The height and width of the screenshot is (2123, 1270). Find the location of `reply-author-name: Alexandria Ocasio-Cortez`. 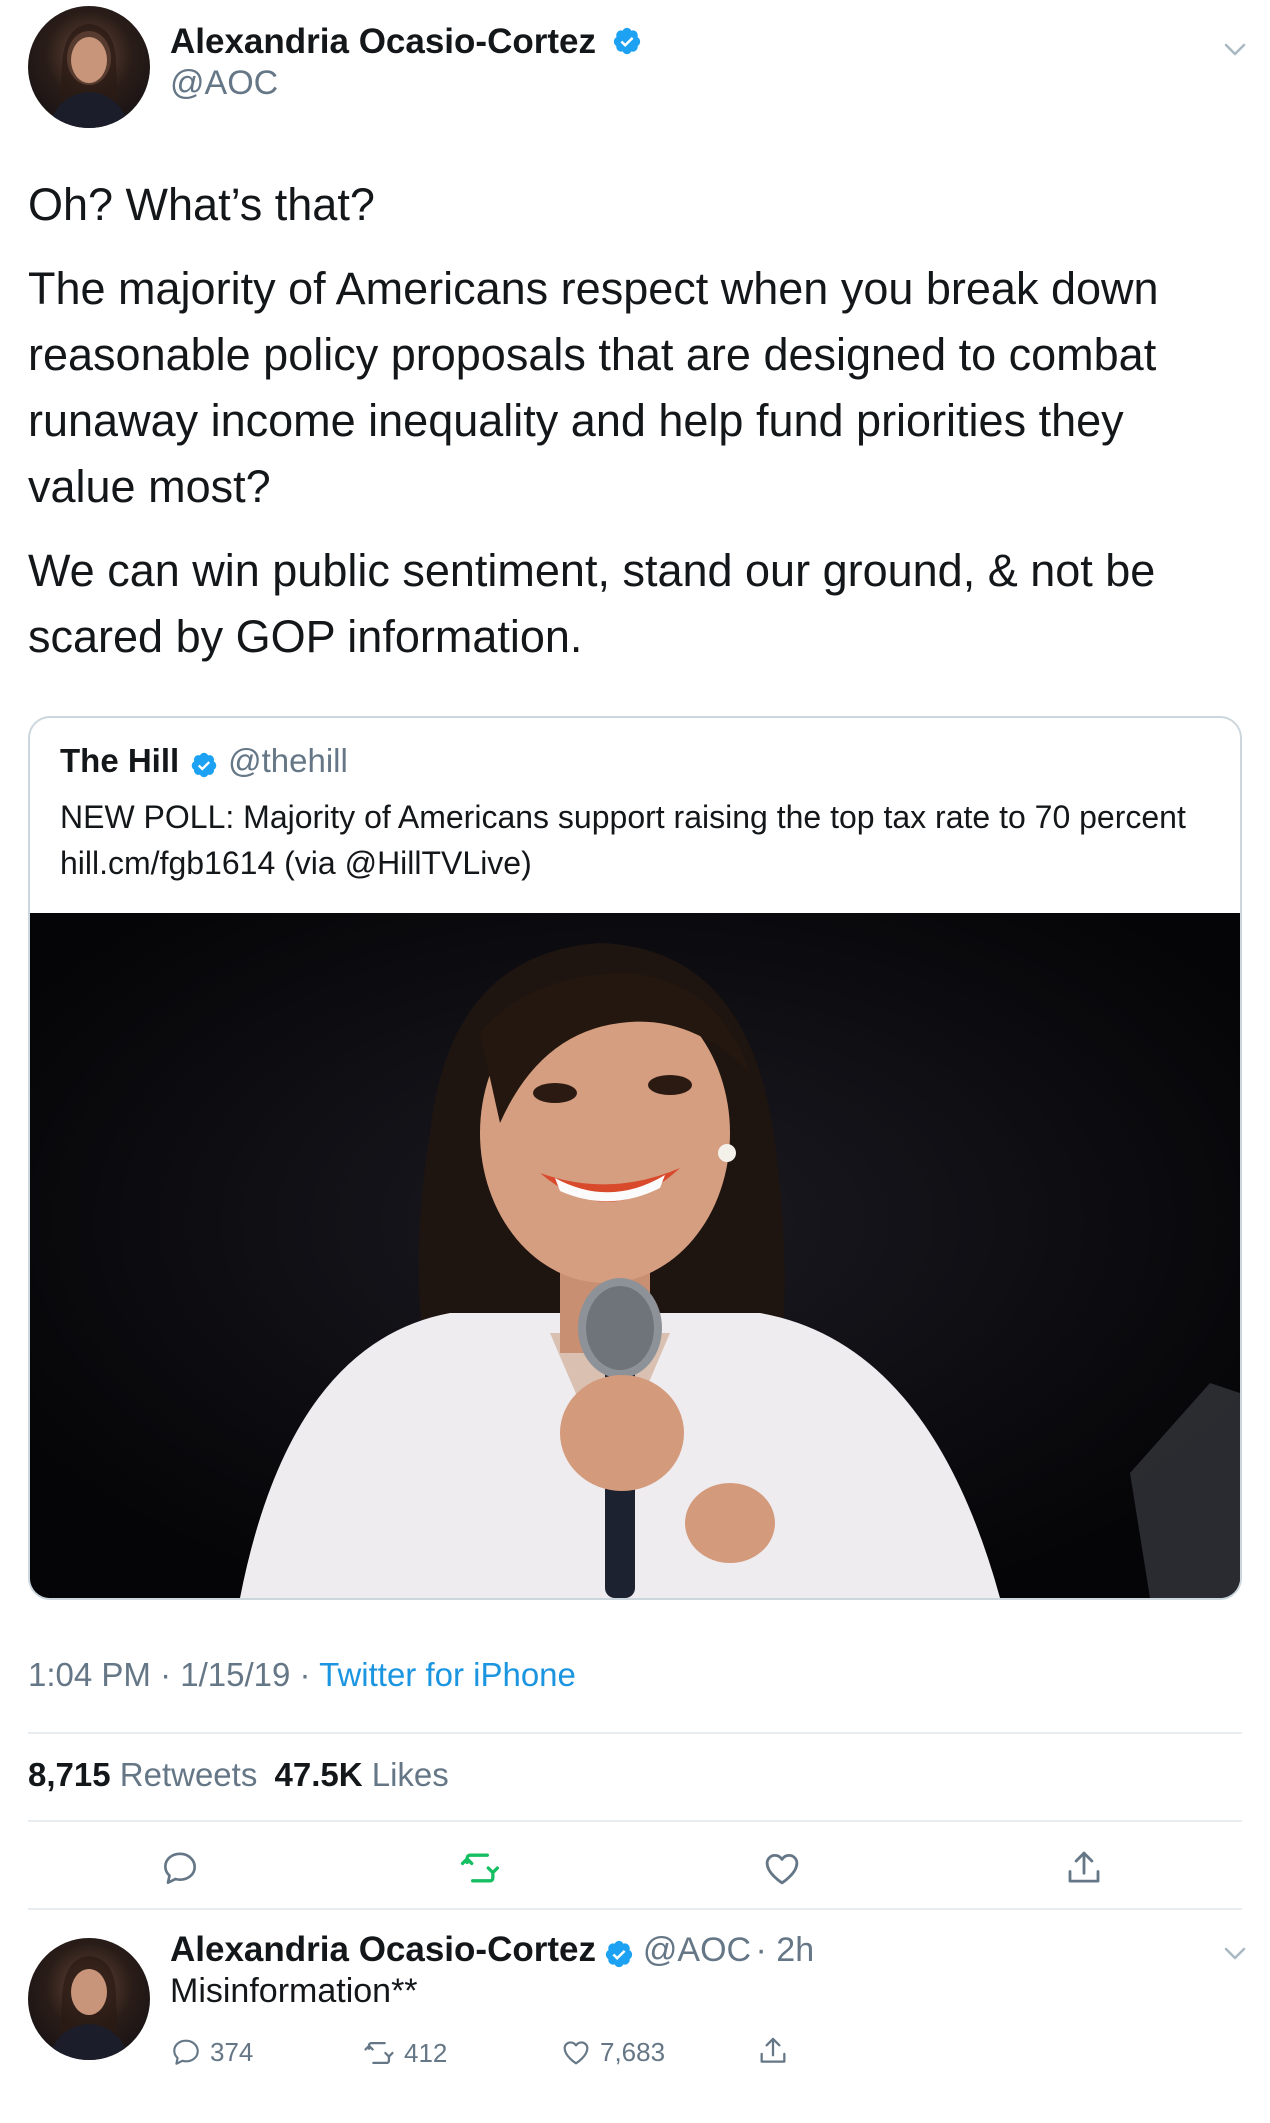

reply-author-name: Alexandria Ocasio-Cortez is located at coordinates (383, 1949).